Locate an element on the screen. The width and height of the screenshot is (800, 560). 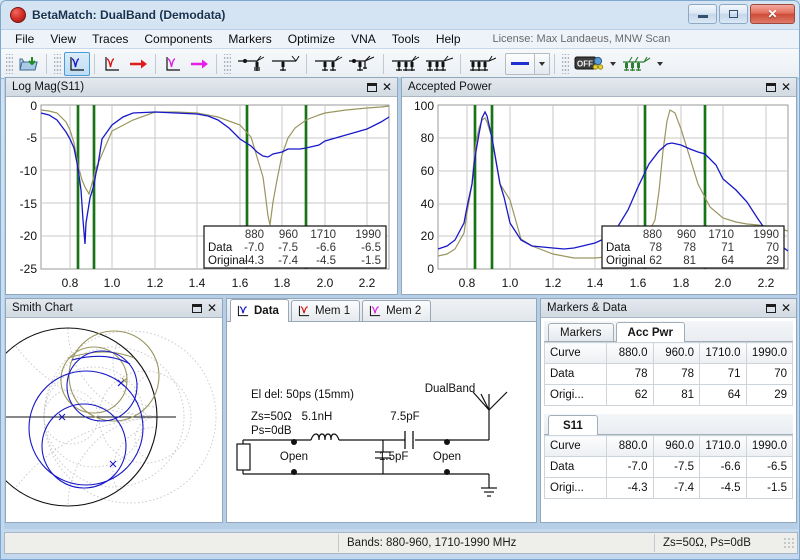
menu-traces: Traces is located at coordinates (110, 39).